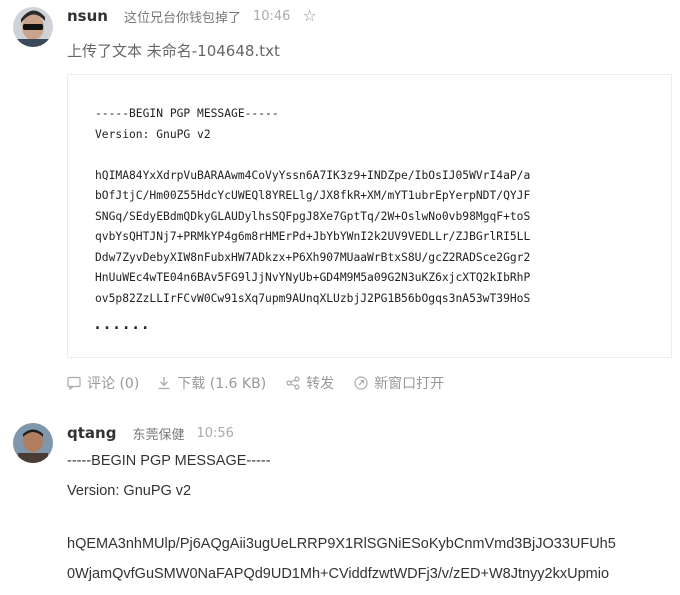  I want to click on post-line: Version: GnuPG v2, so click(129, 491).